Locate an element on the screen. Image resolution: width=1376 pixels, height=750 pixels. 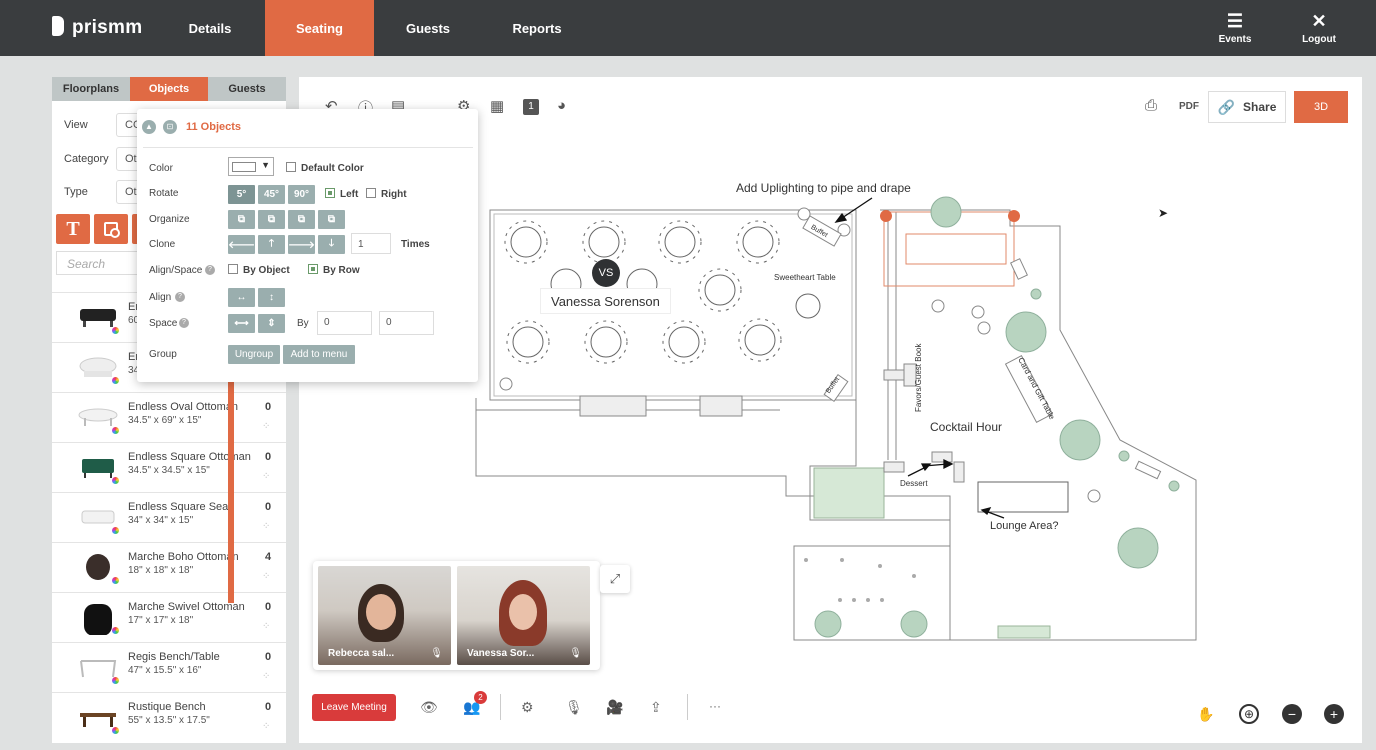
rotate-right-checkbox: Right is located at coordinates (386, 194).